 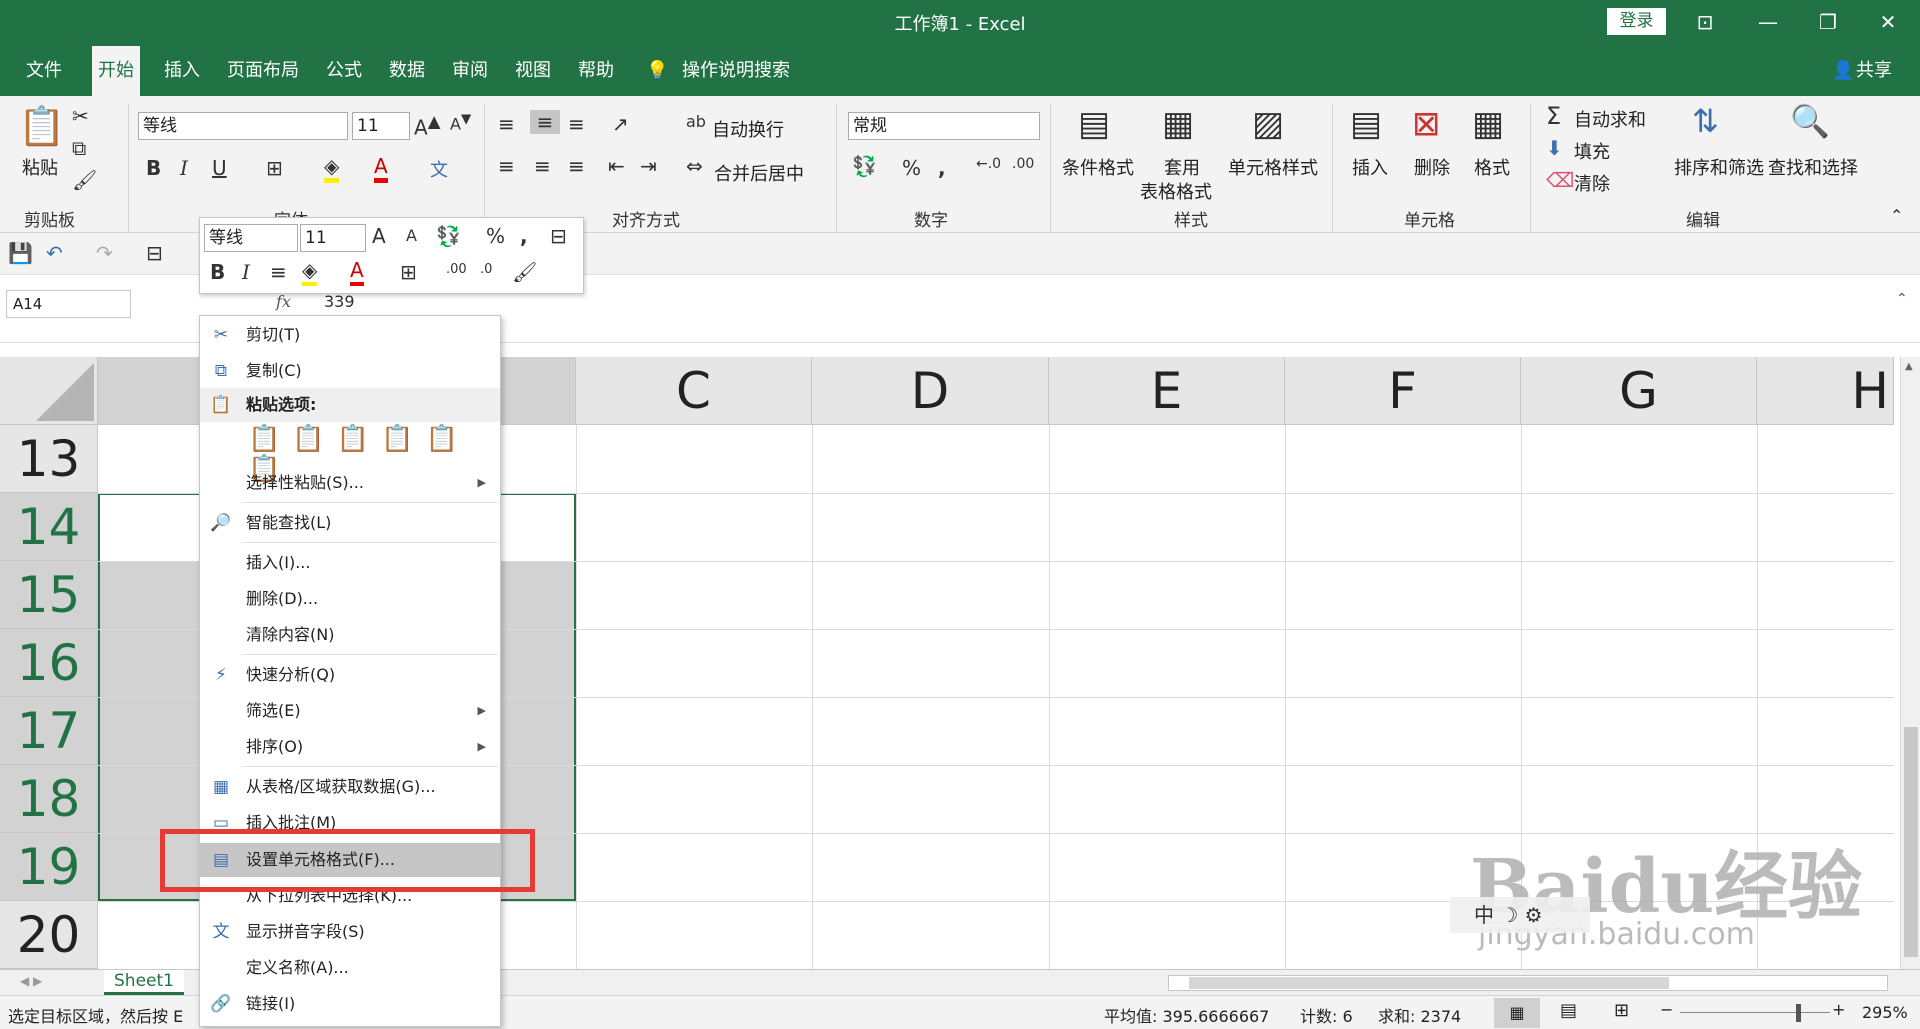 What do you see at coordinates (153, 168) in the screenshot?
I see `bold-icon: B` at bounding box center [153, 168].